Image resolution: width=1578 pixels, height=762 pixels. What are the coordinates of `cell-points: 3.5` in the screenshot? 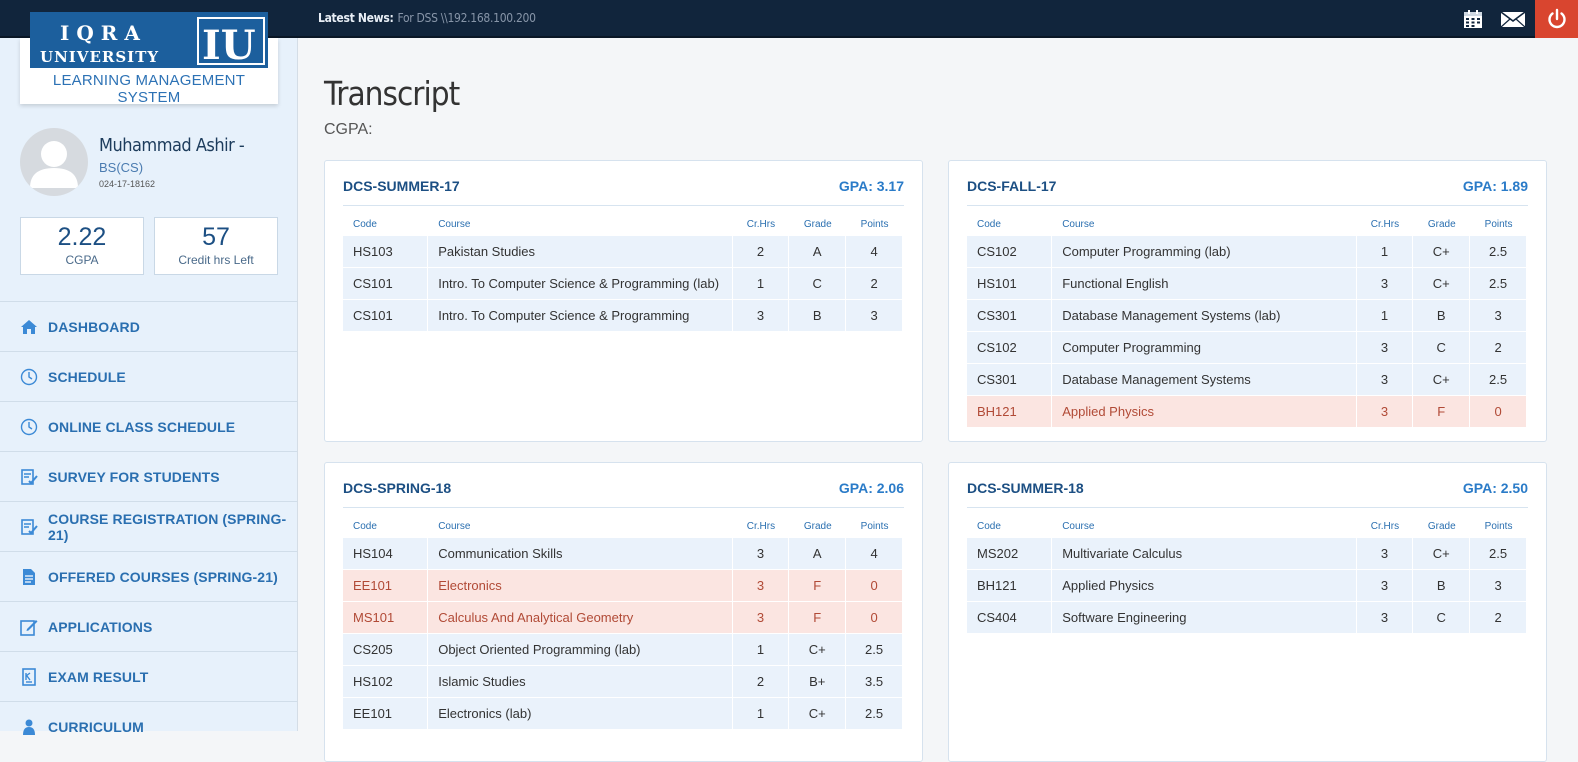 It's located at (874, 682).